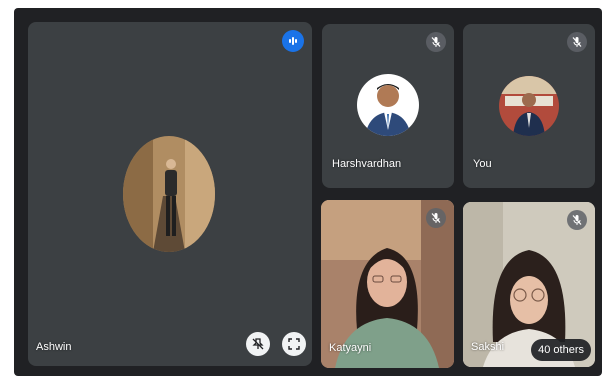 This screenshot has height=381, width=605. I want to click on participant-name: Sakshi, so click(488, 347).